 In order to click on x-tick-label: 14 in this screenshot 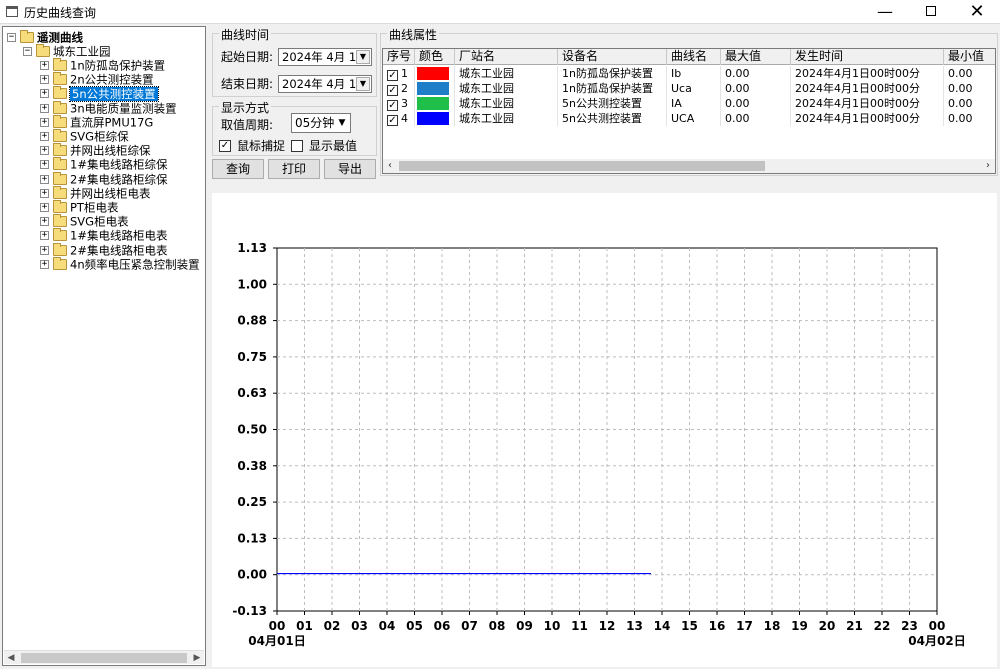, I will do `click(662, 626)`.